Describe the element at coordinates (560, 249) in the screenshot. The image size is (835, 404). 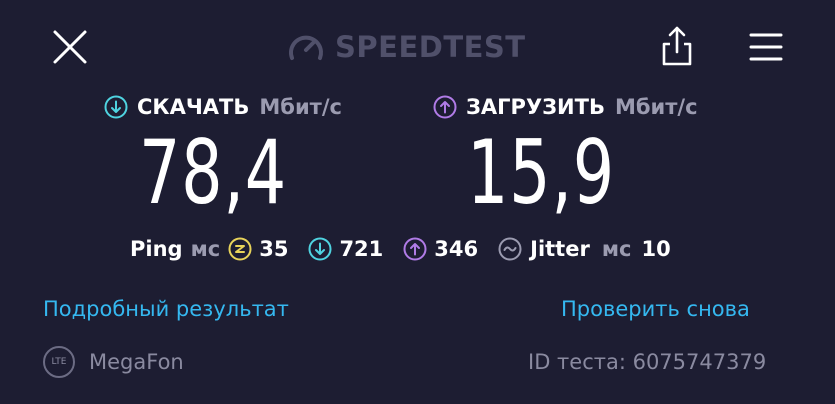
I see `jitter-label: Jitter` at that location.